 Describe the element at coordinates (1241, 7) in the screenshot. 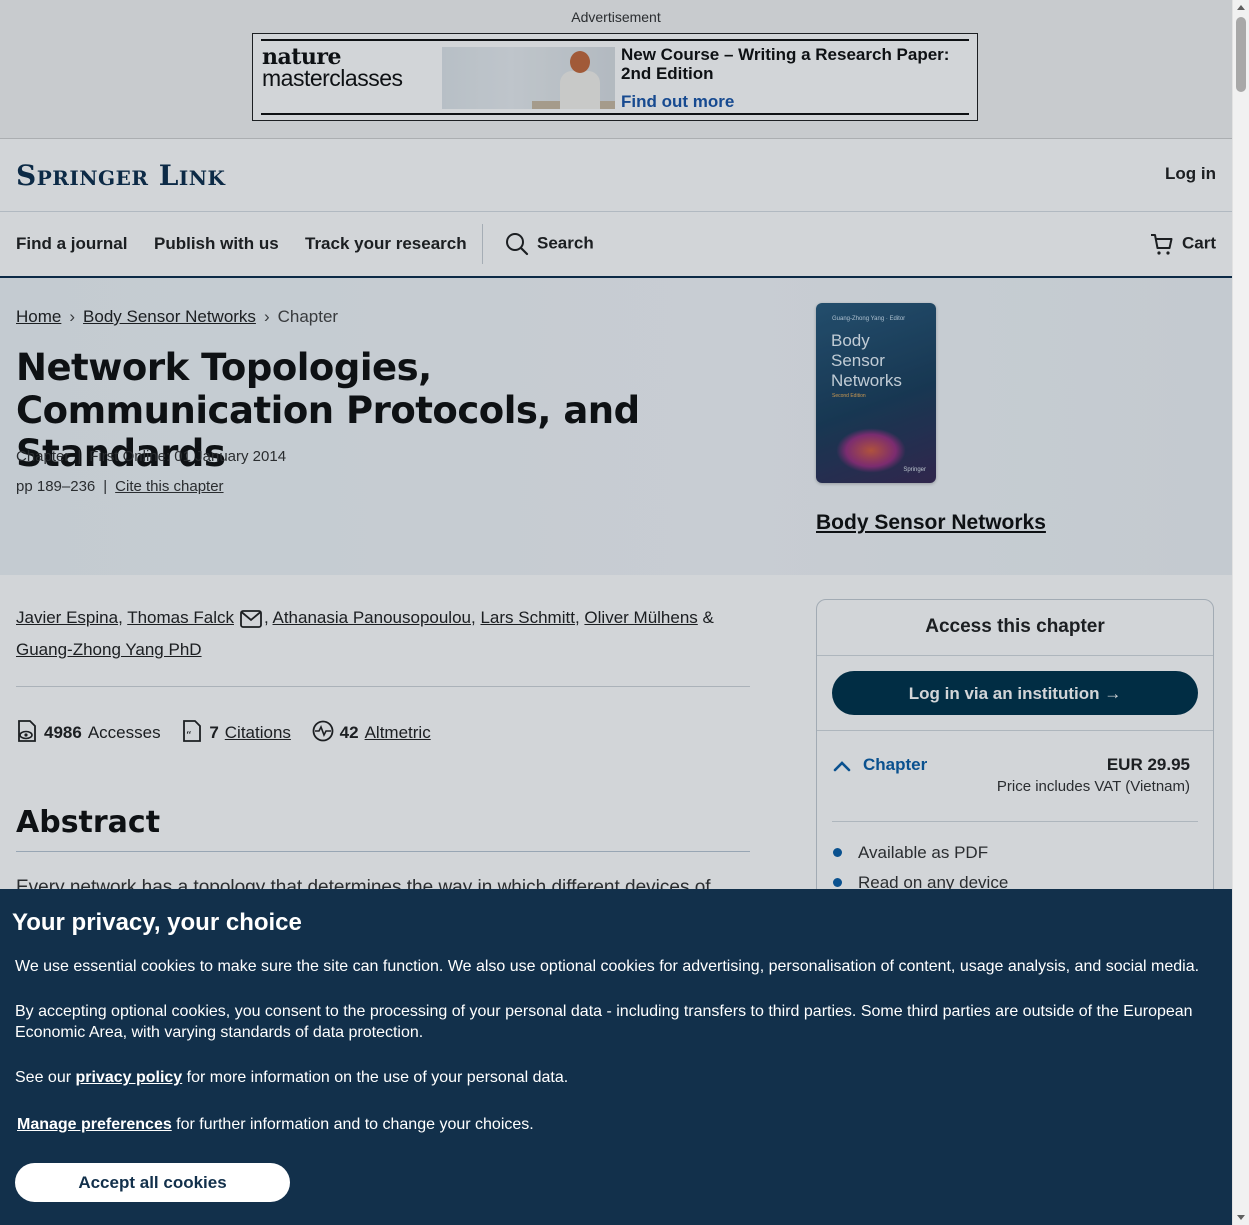

I see `scroll-up-arrow-icon` at that location.